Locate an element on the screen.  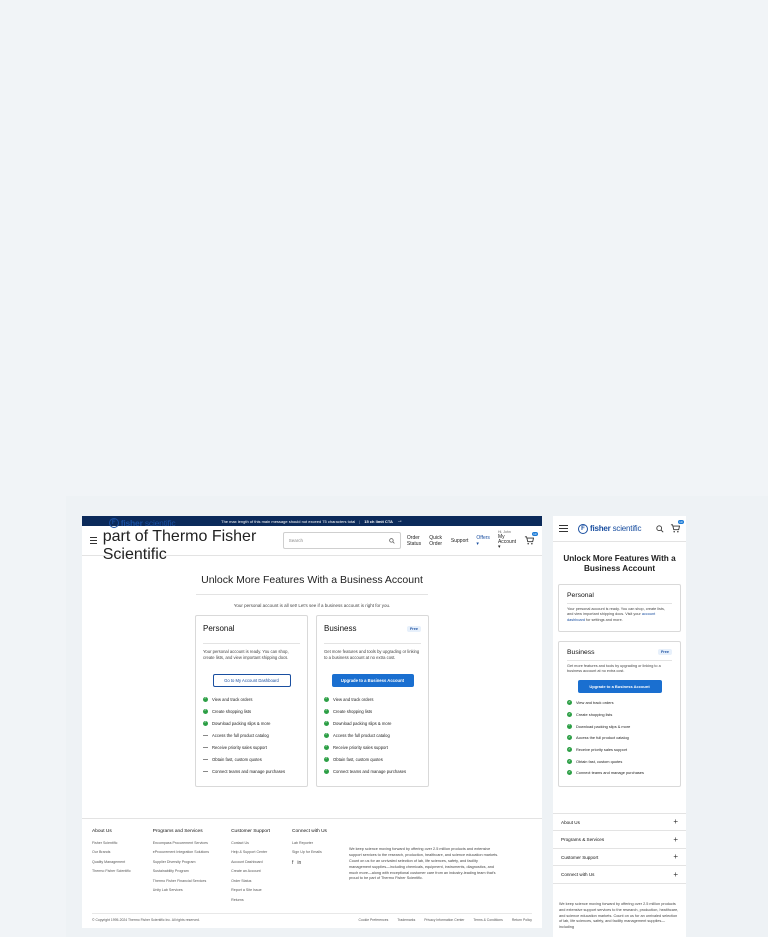
legal-link: Terms & Conditions is located at coordinates (487, 920).